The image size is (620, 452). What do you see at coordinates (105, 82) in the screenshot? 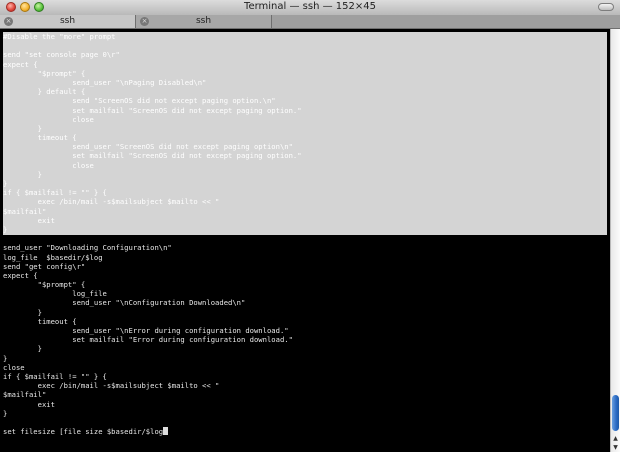
I see `terminal-line-selected: send_user "\nPaging Disabled\n"` at bounding box center [105, 82].